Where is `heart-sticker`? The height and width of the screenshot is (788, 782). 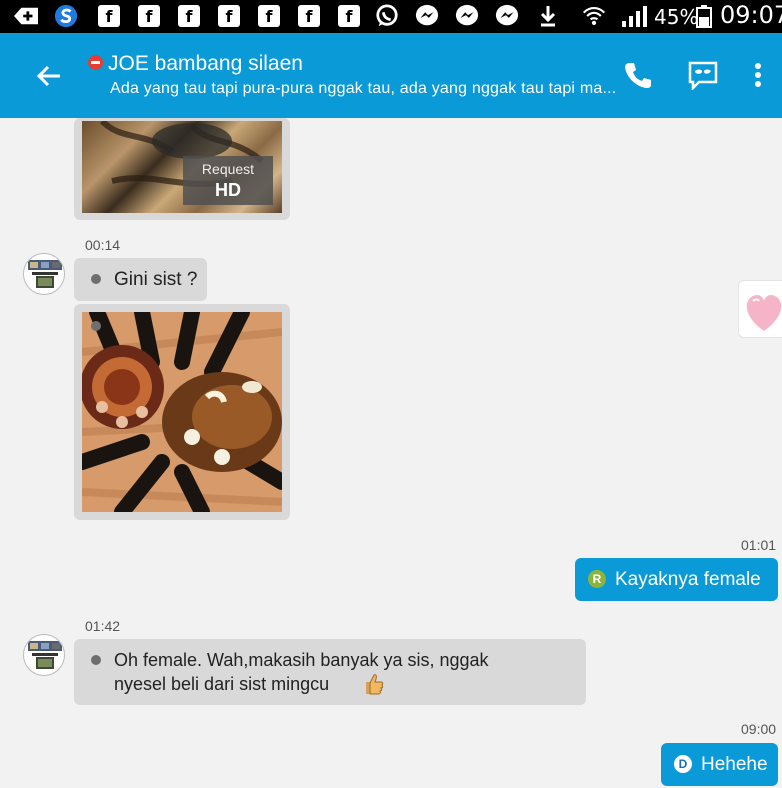
heart-sticker is located at coordinates (760, 309).